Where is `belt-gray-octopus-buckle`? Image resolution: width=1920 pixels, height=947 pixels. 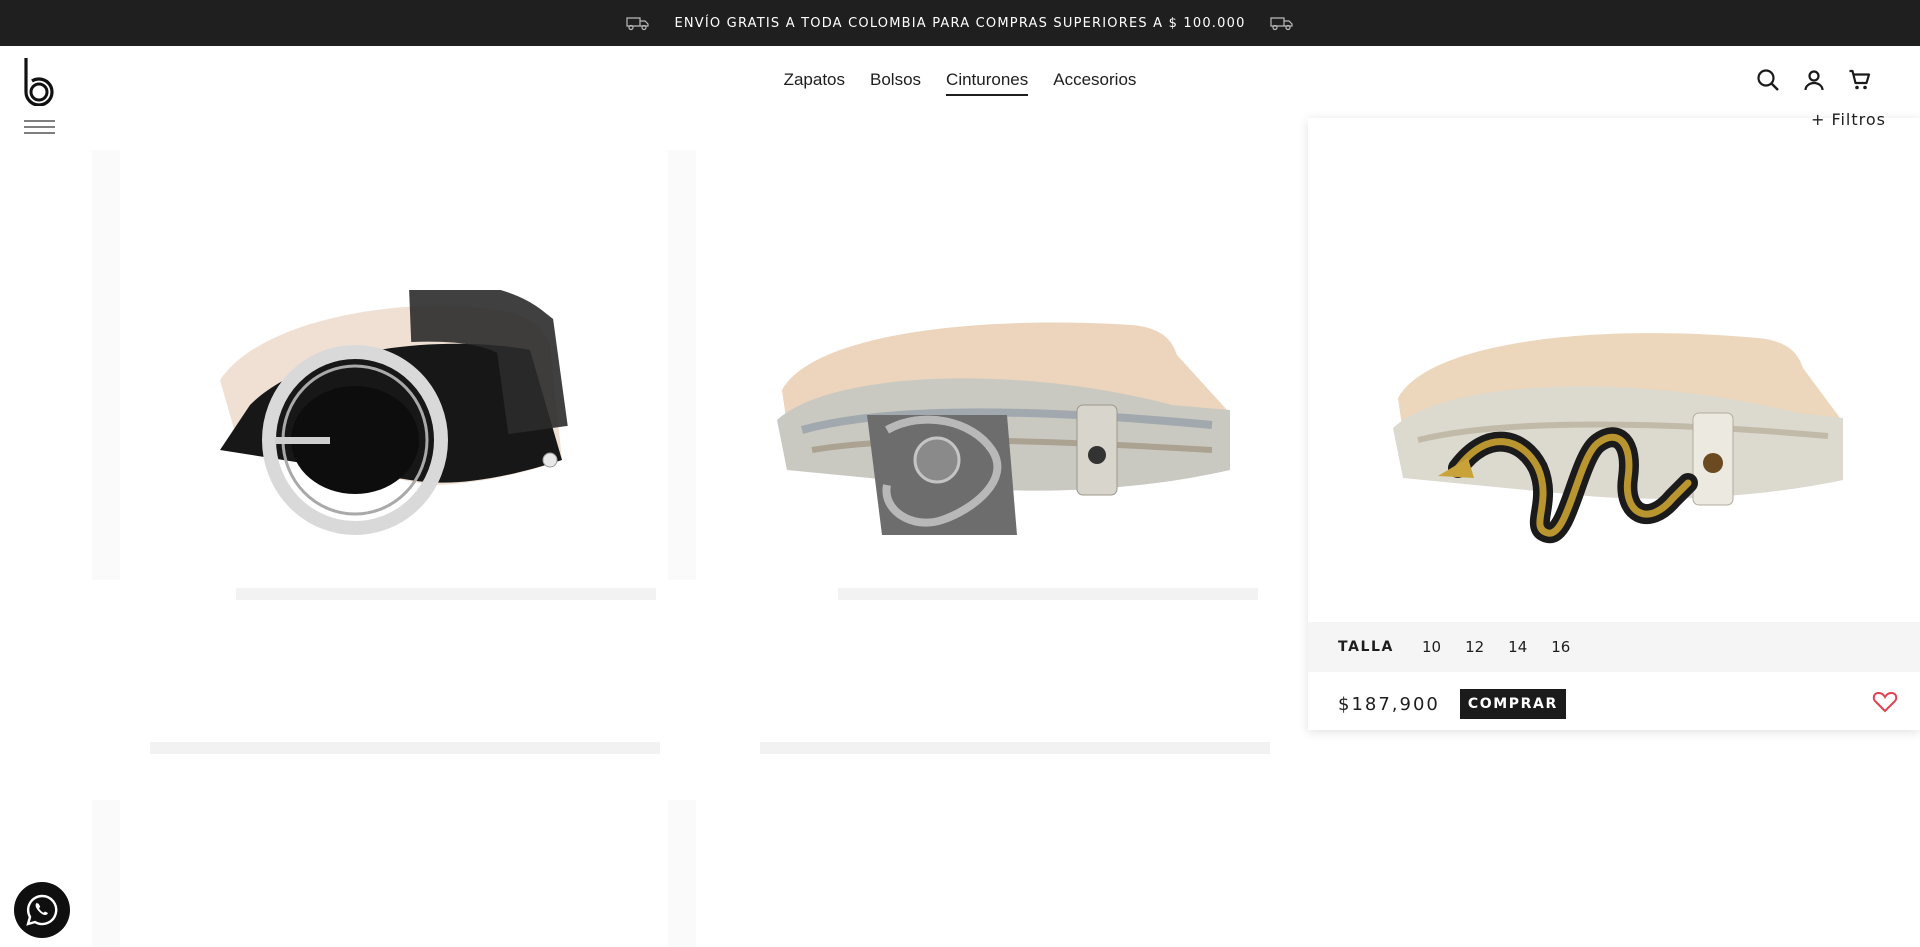
belt-gray-octopus-buckle is located at coordinates (1007, 430).